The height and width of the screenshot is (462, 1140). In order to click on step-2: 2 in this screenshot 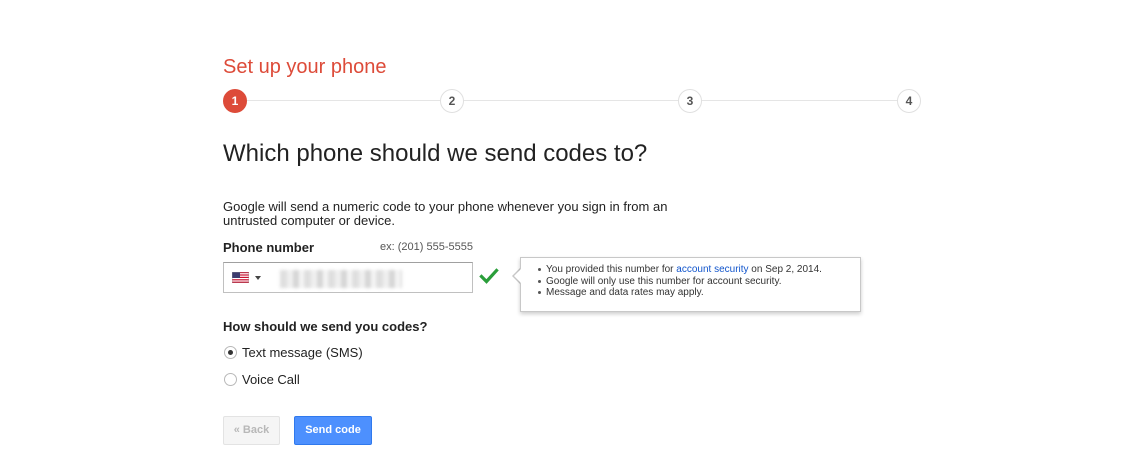, I will do `click(452, 101)`.